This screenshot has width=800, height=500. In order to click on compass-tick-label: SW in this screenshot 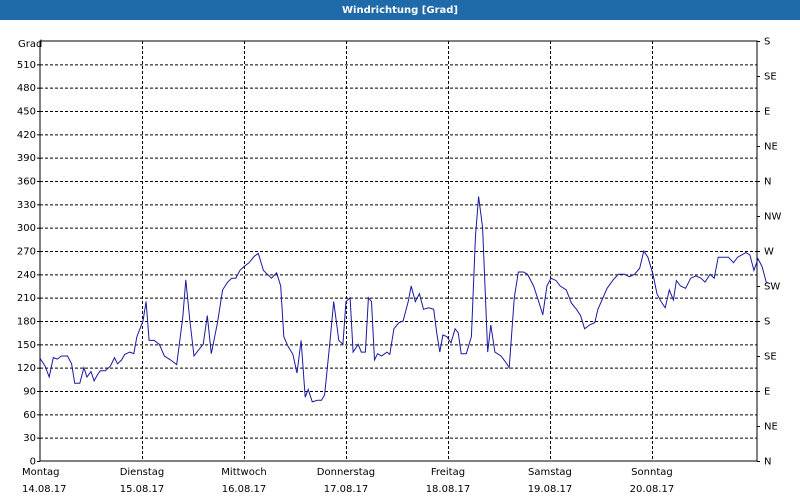, I will do `click(772, 287)`.